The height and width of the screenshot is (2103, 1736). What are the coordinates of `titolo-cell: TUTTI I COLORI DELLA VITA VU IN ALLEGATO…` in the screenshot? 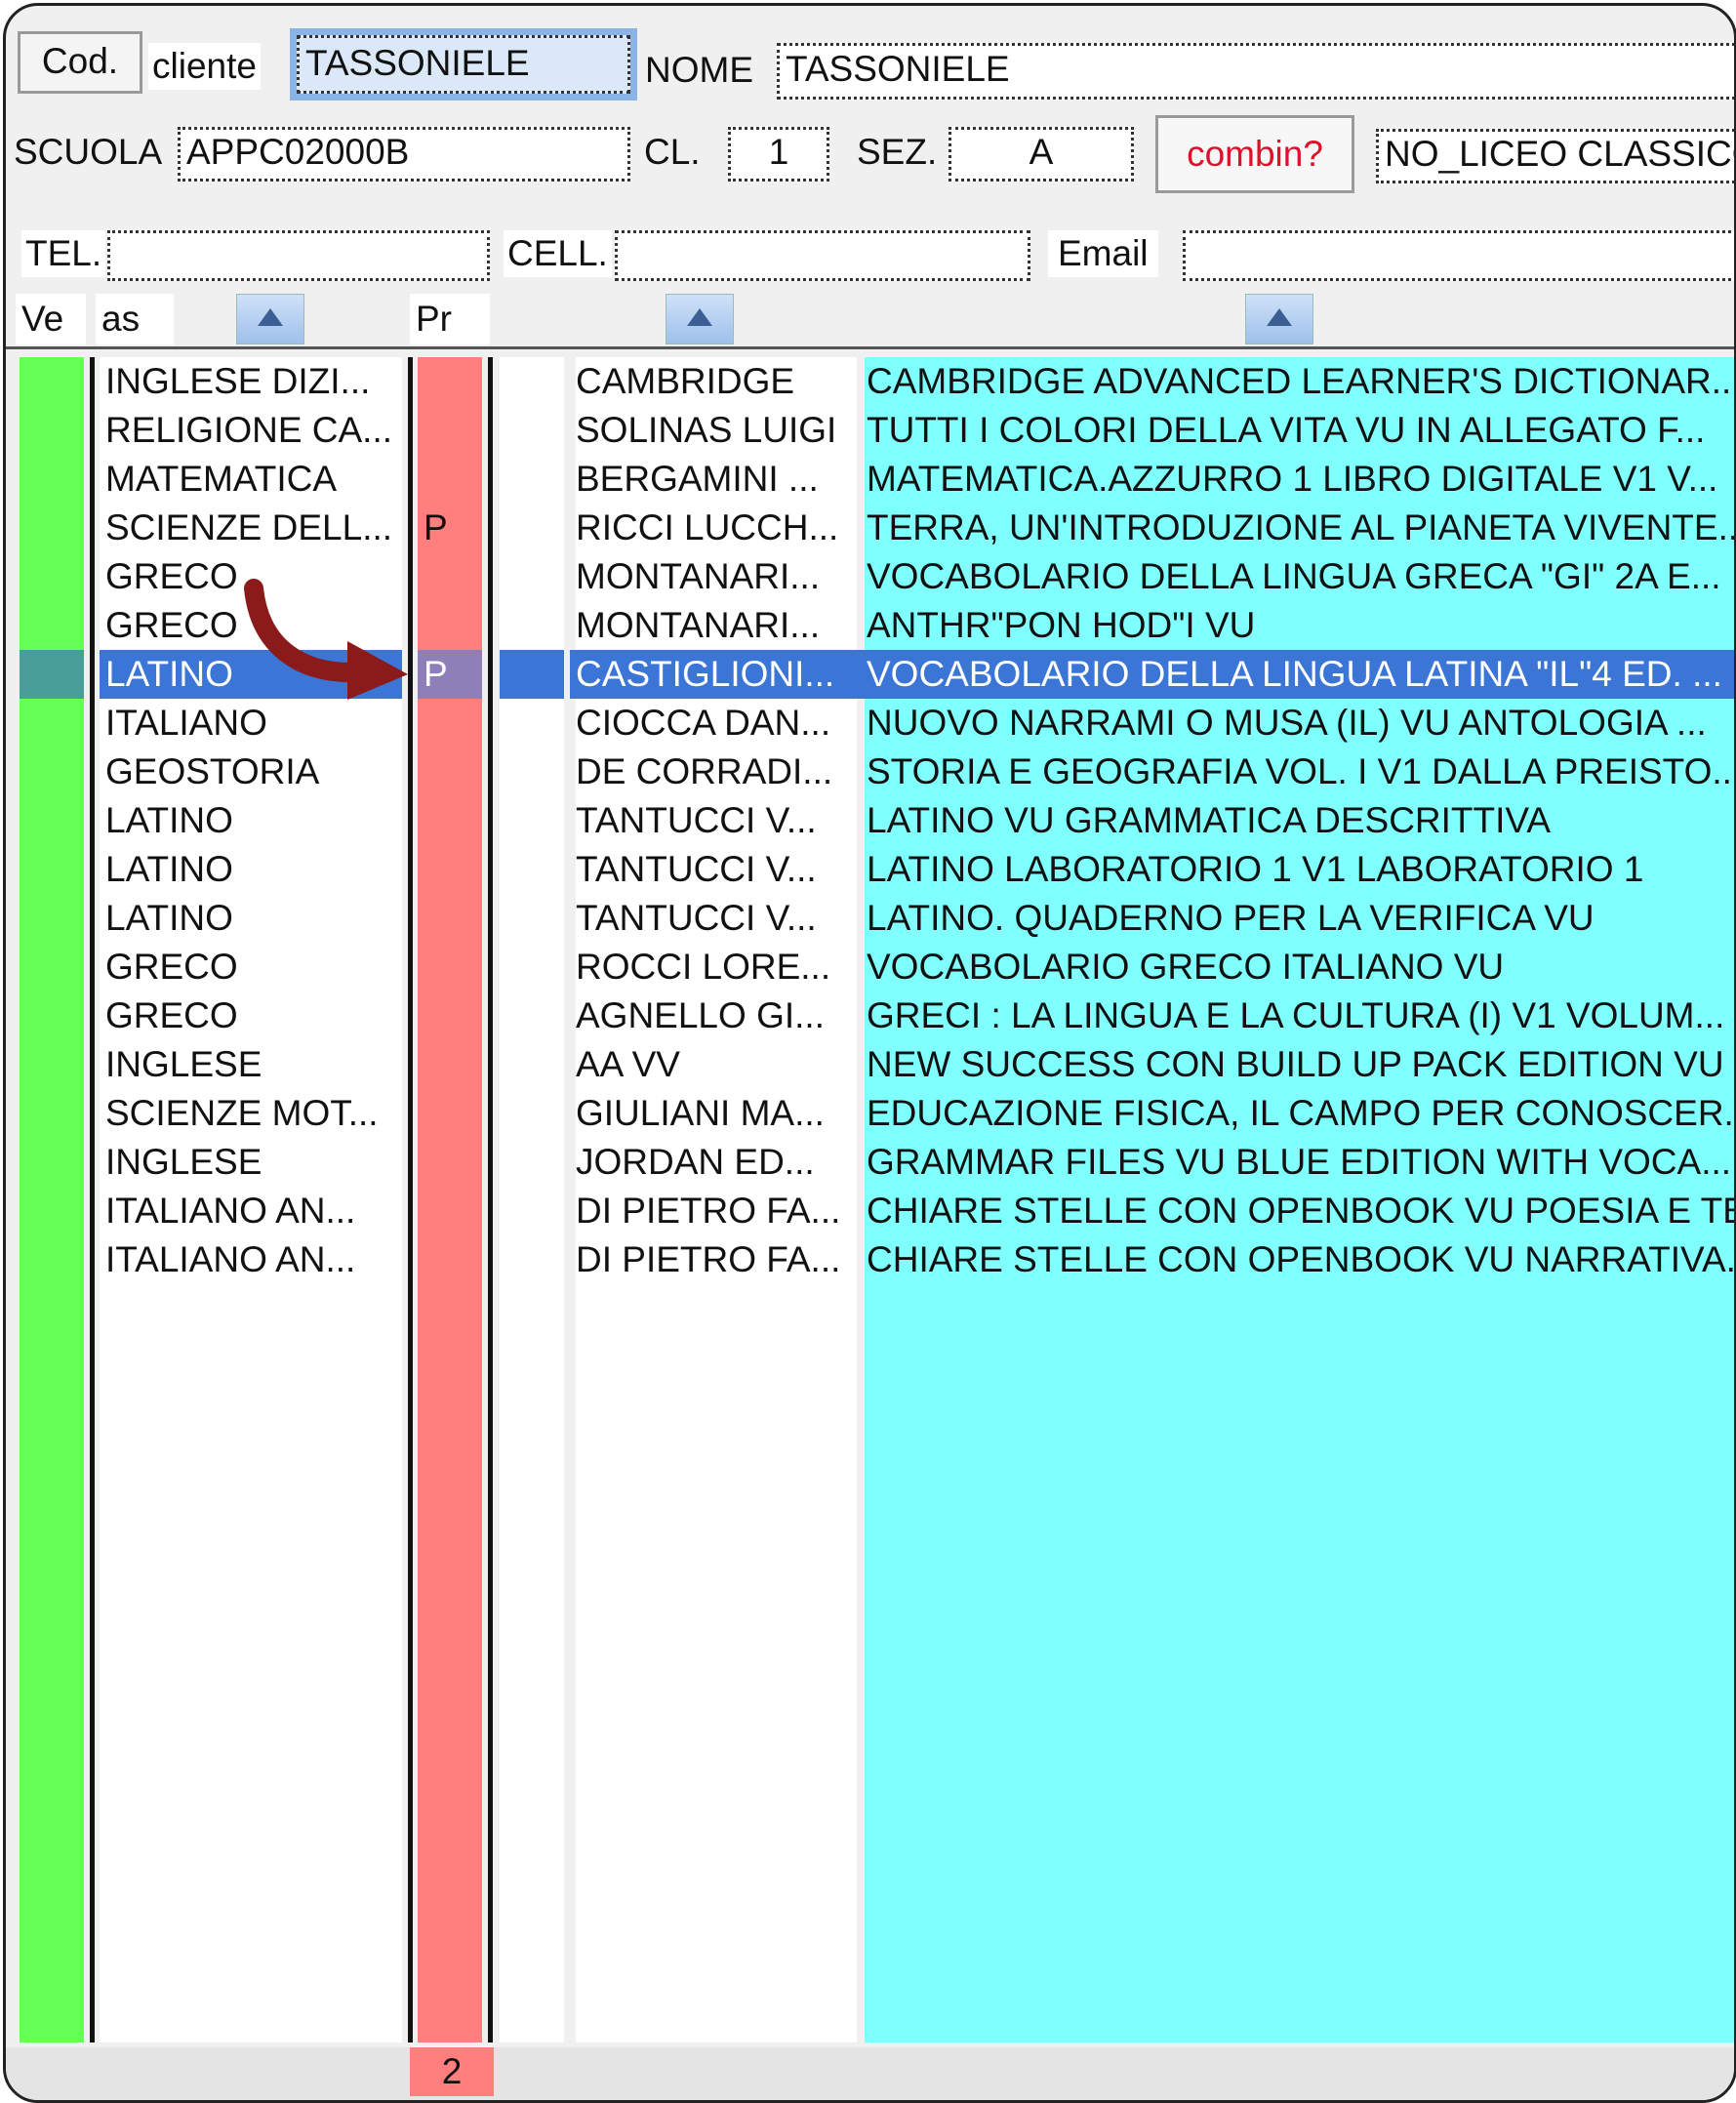 It's located at (1297, 431).